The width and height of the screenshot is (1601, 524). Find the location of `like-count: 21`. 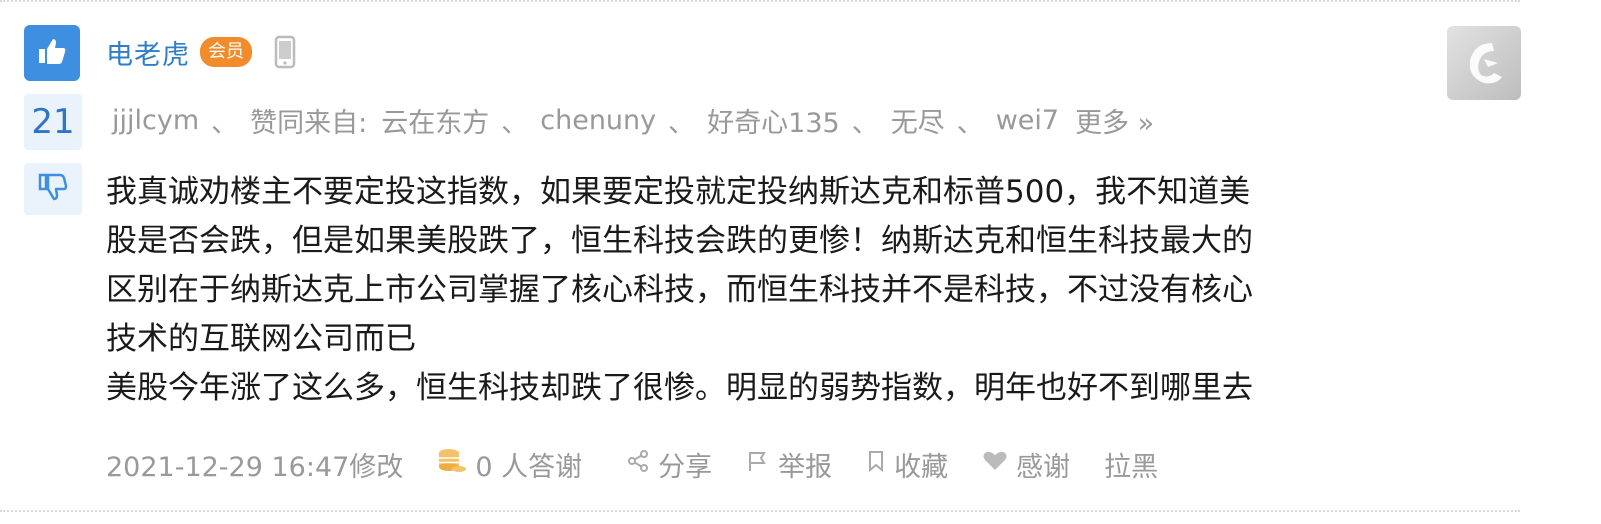

like-count: 21 is located at coordinates (53, 122).